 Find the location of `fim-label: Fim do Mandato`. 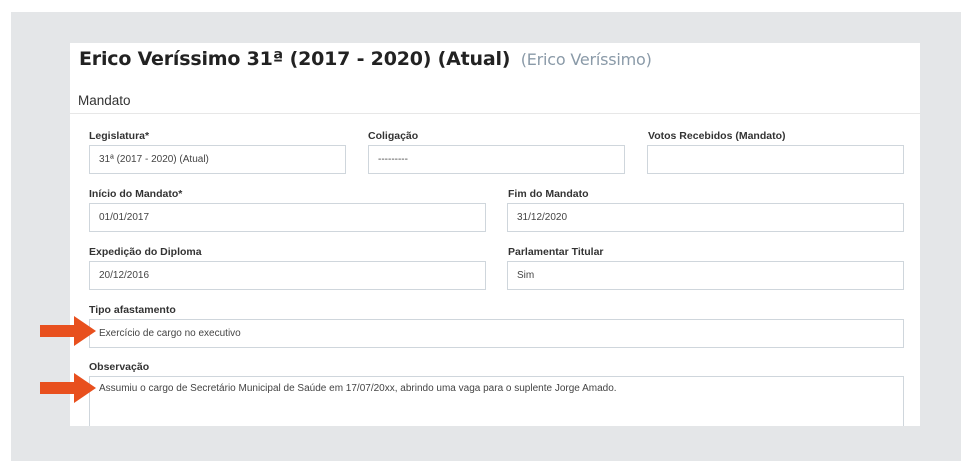

fim-label: Fim do Mandato is located at coordinates (548, 194).